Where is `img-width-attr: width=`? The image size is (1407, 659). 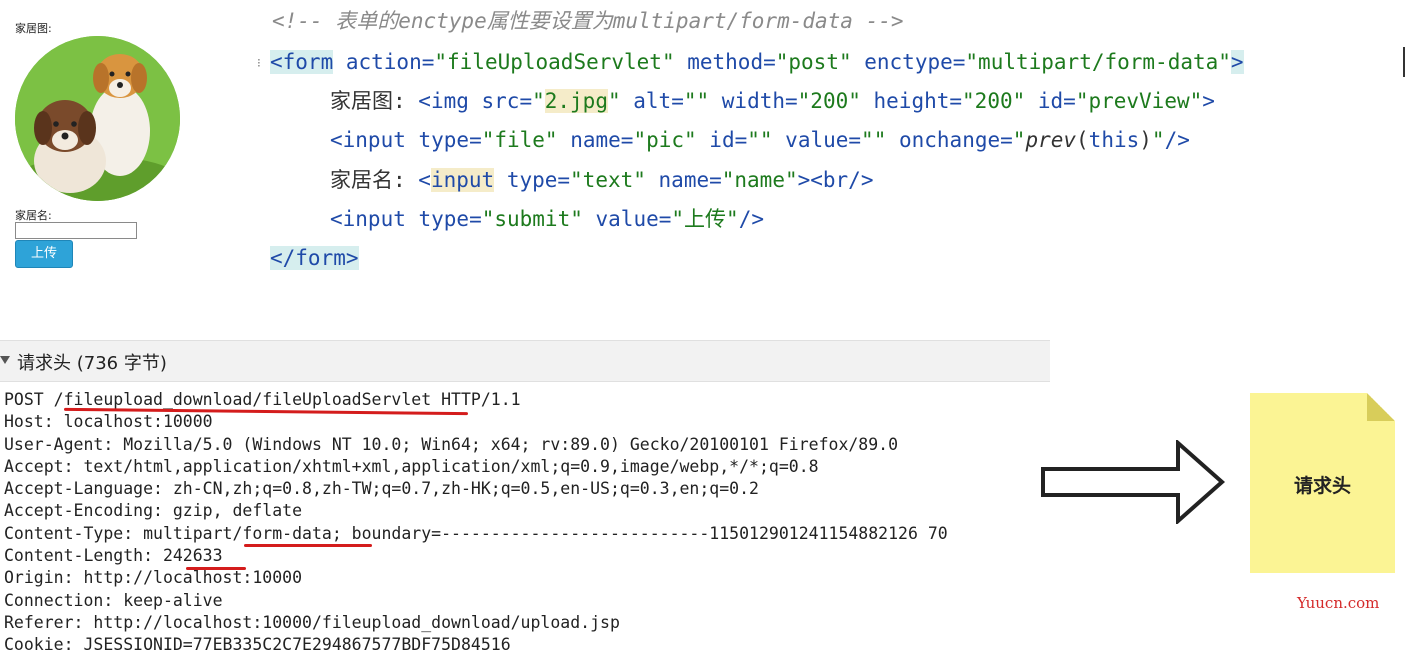 img-width-attr: width= is located at coordinates (753, 101).